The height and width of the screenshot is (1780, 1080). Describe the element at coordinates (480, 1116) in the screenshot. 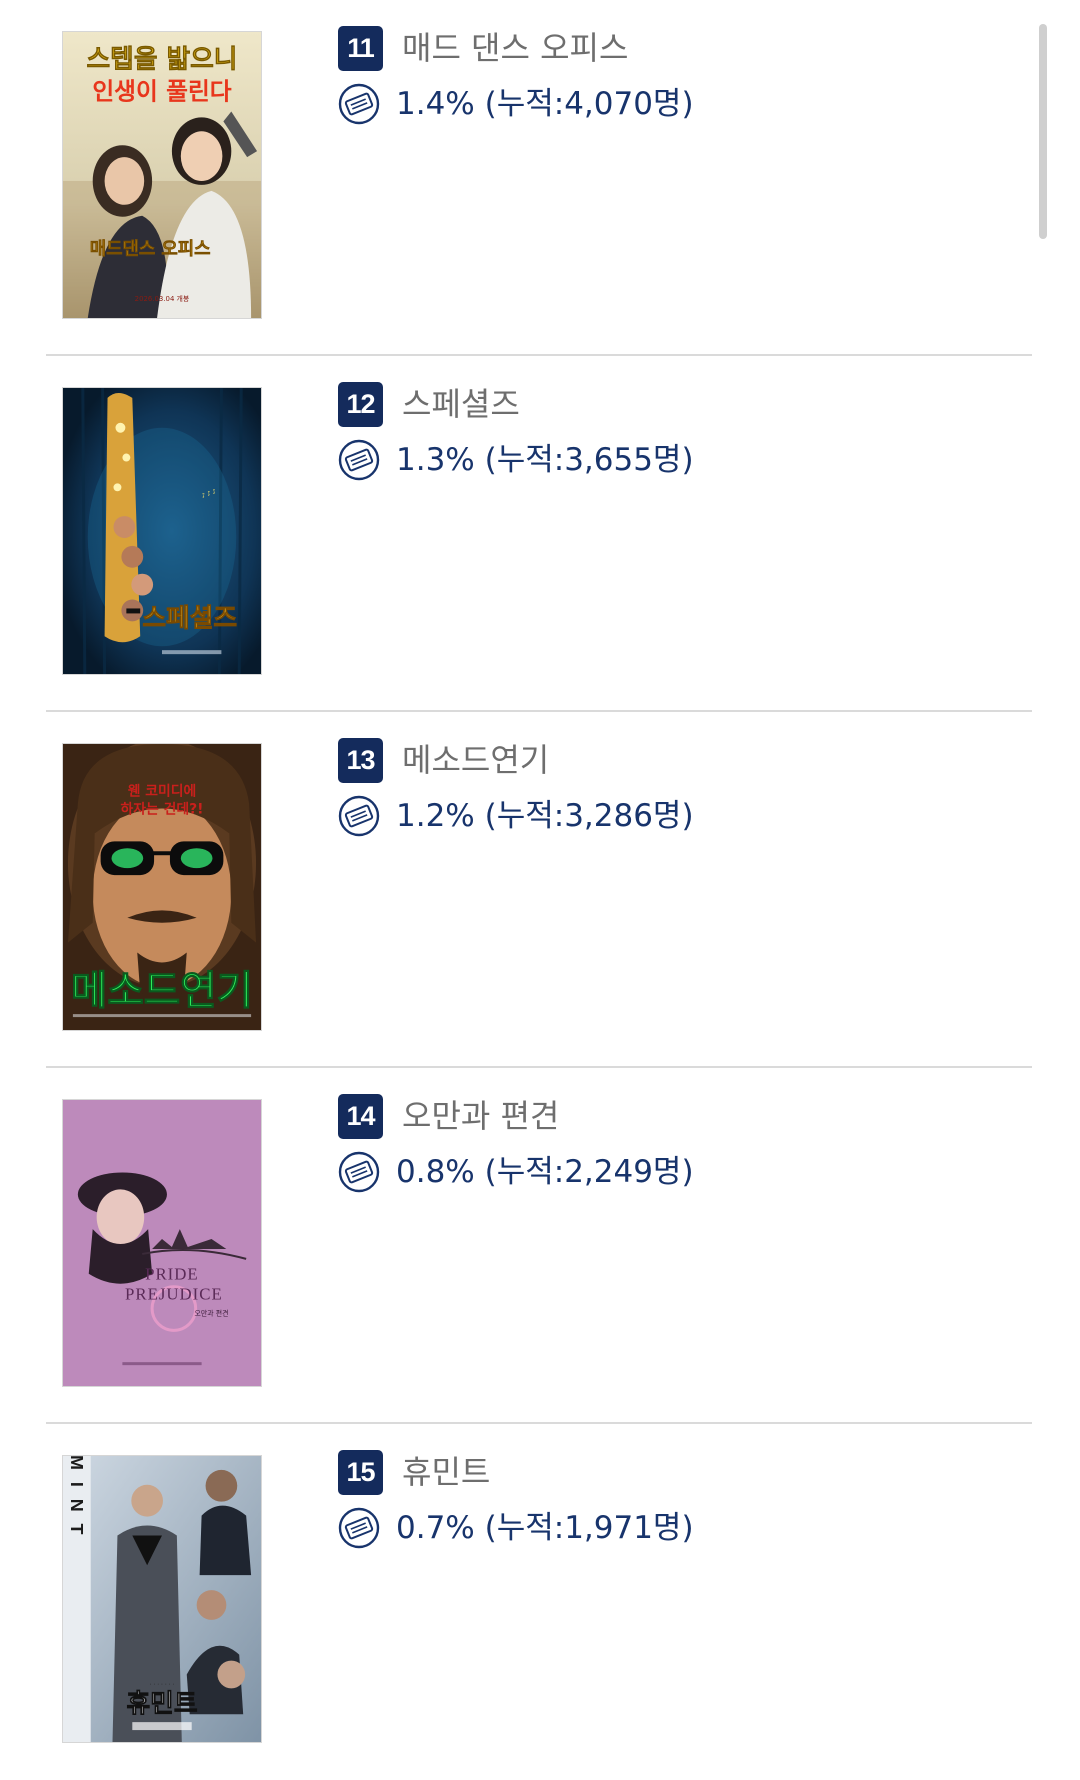

I see `movie-title: 오만과 편견` at that location.